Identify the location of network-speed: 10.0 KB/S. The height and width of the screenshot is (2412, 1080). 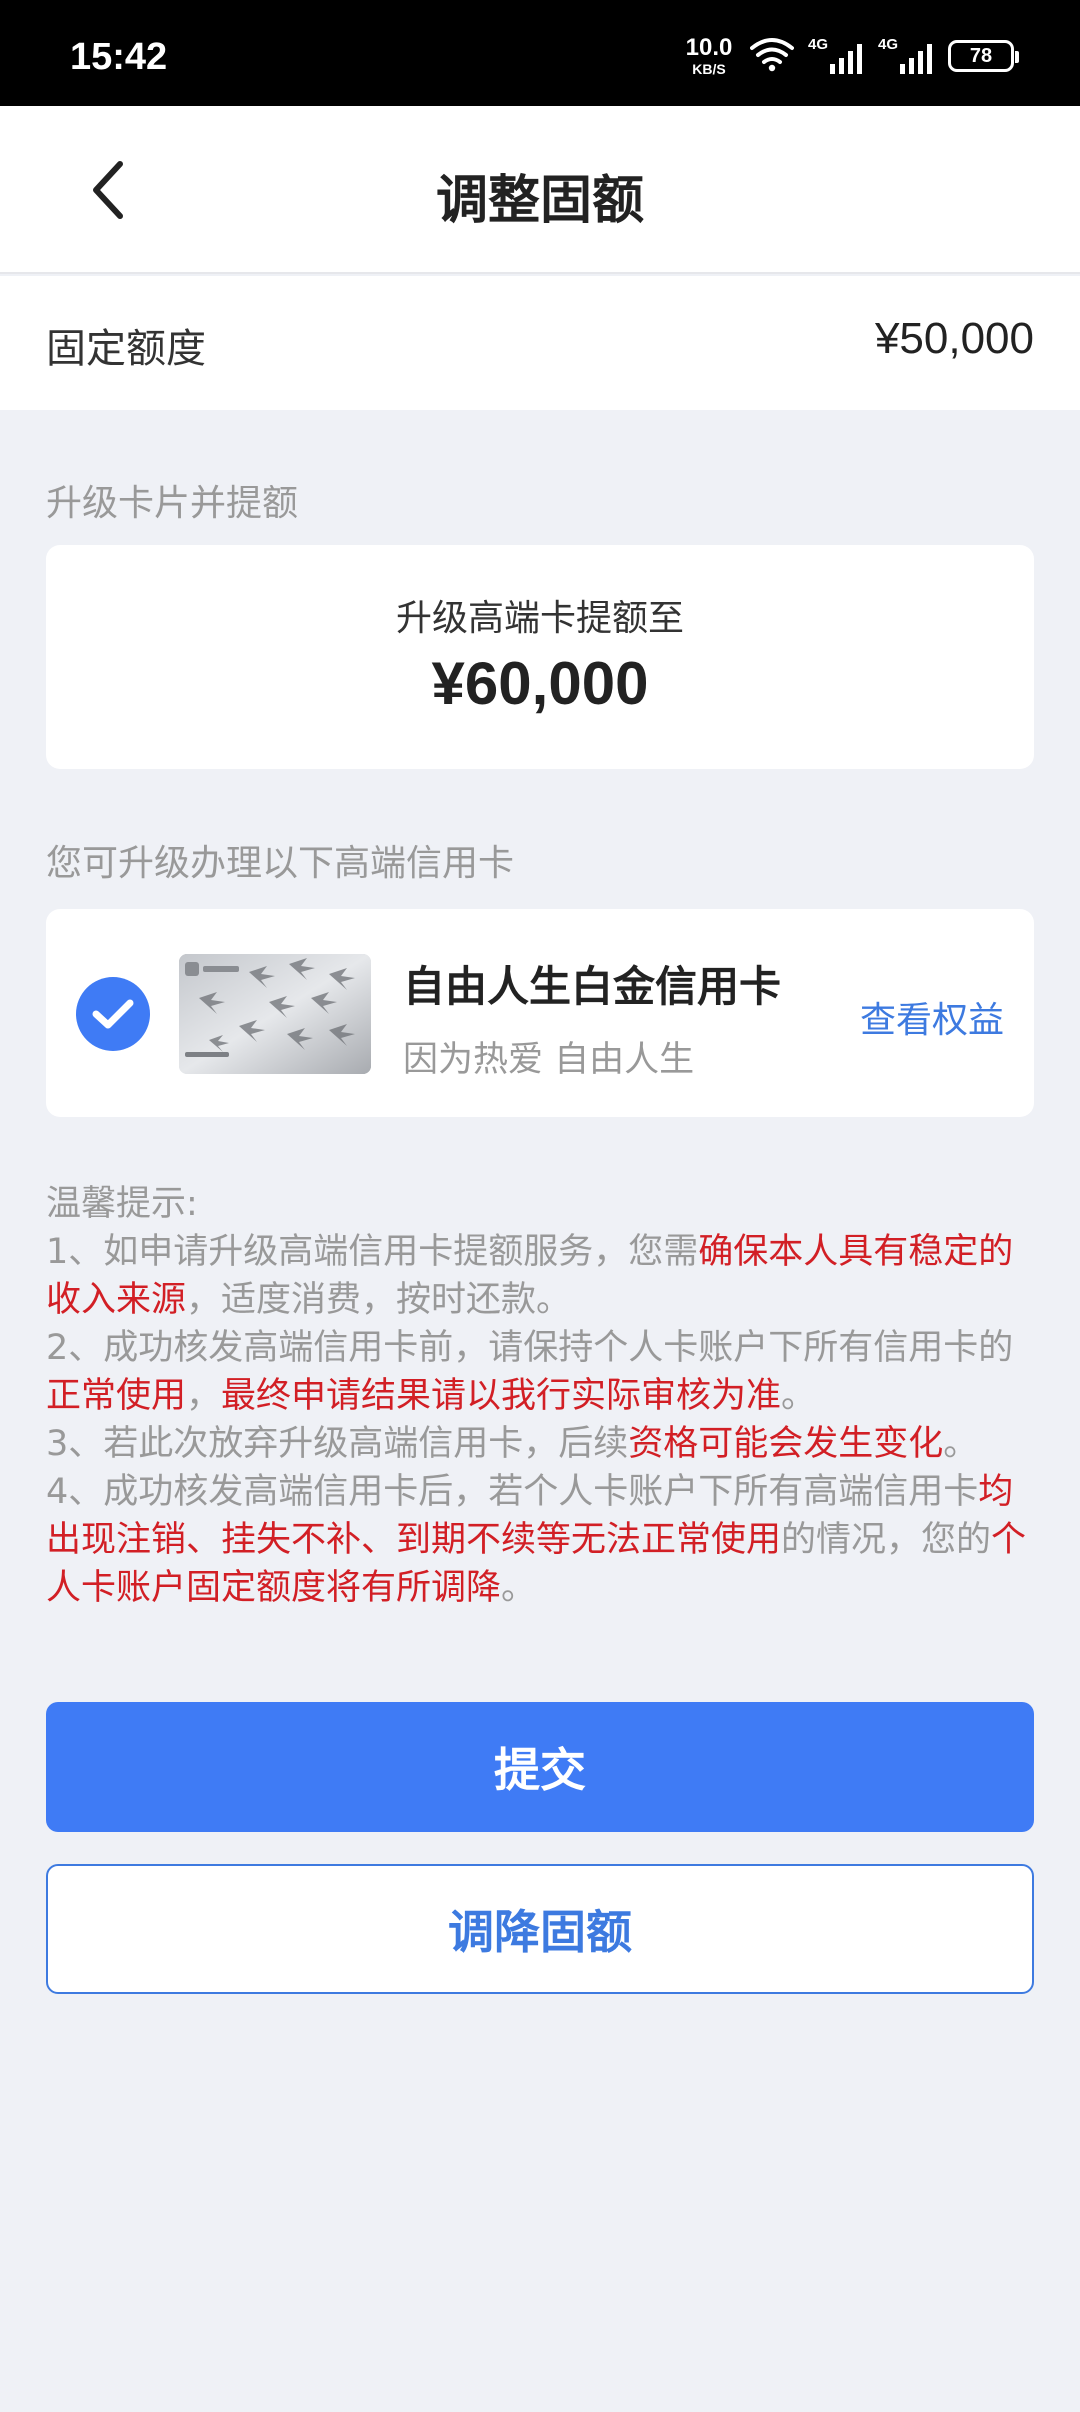
(709, 55).